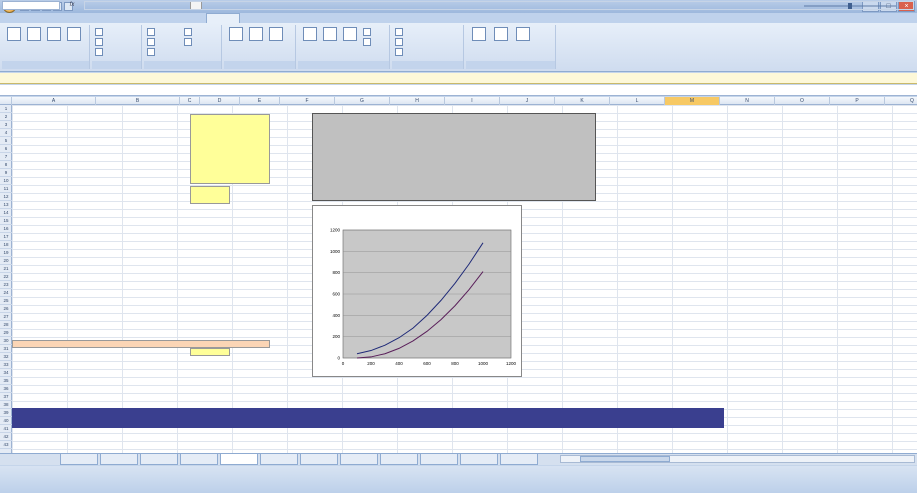  What do you see at coordinates (6, 205) in the screenshot?
I see `row-header-12: 13` at bounding box center [6, 205].